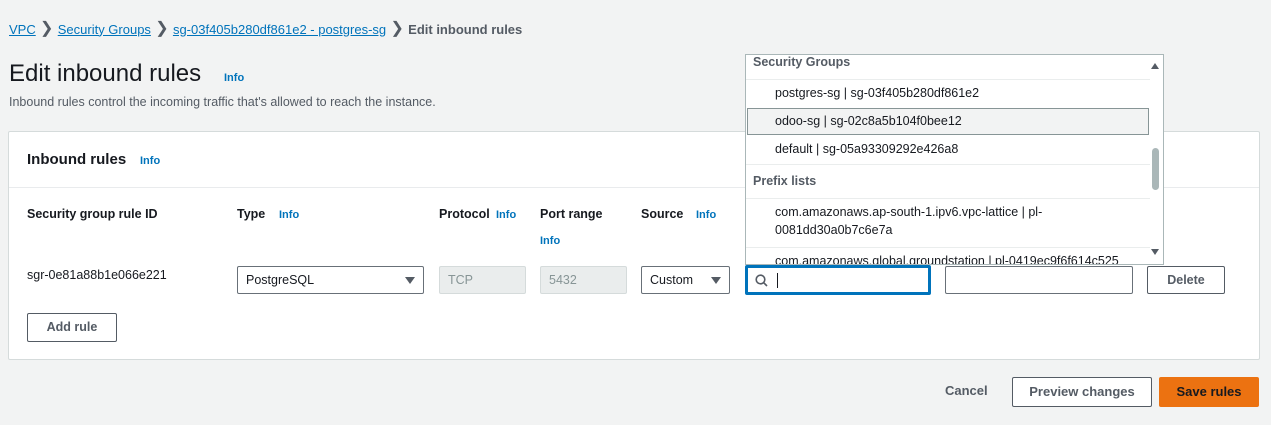 The image size is (1271, 425). Describe the element at coordinates (1155, 169) in the screenshot. I see `dropdown-scrollbar` at that location.